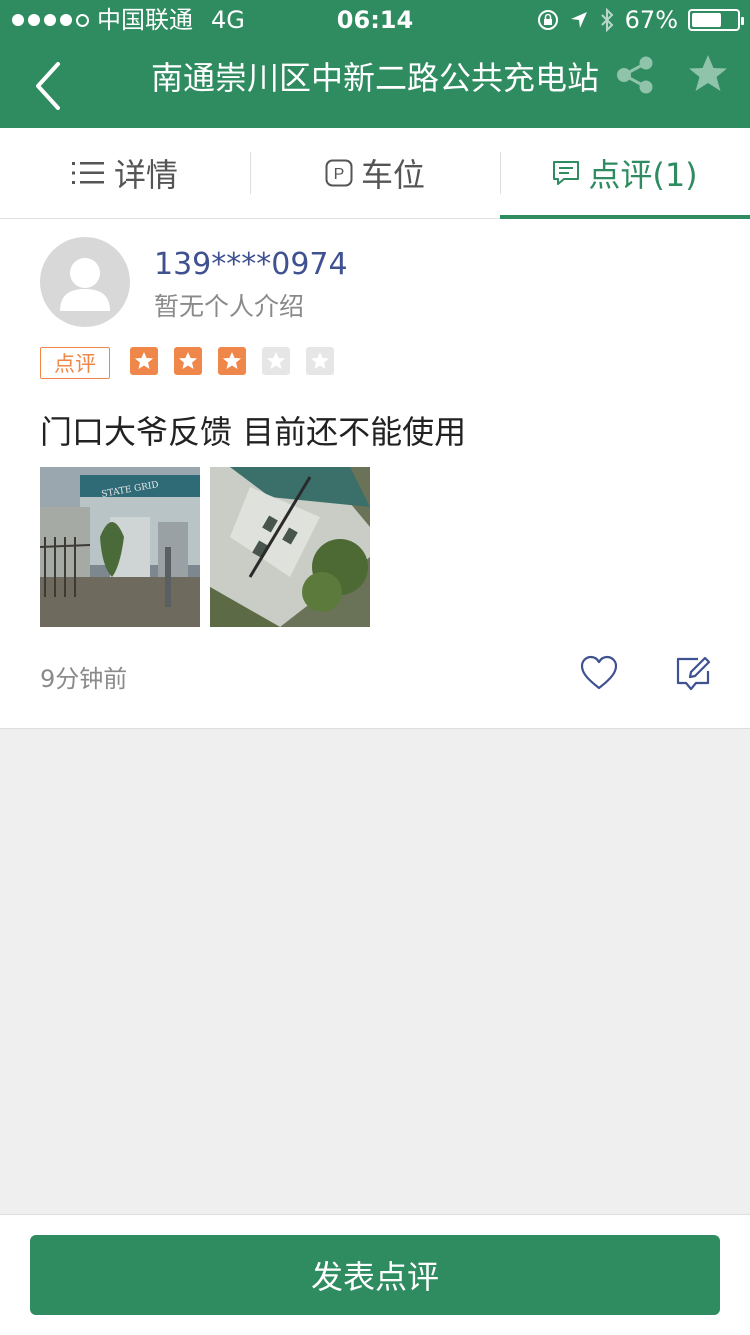 The image size is (750, 1335). What do you see at coordinates (643, 175) in the screenshot?
I see `tab-reviews-label: 点评(1)` at bounding box center [643, 175].